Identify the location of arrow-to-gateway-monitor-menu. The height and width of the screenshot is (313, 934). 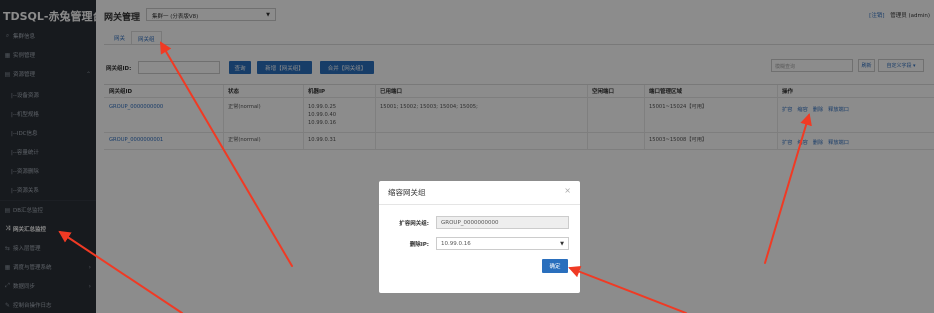
(120, 271).